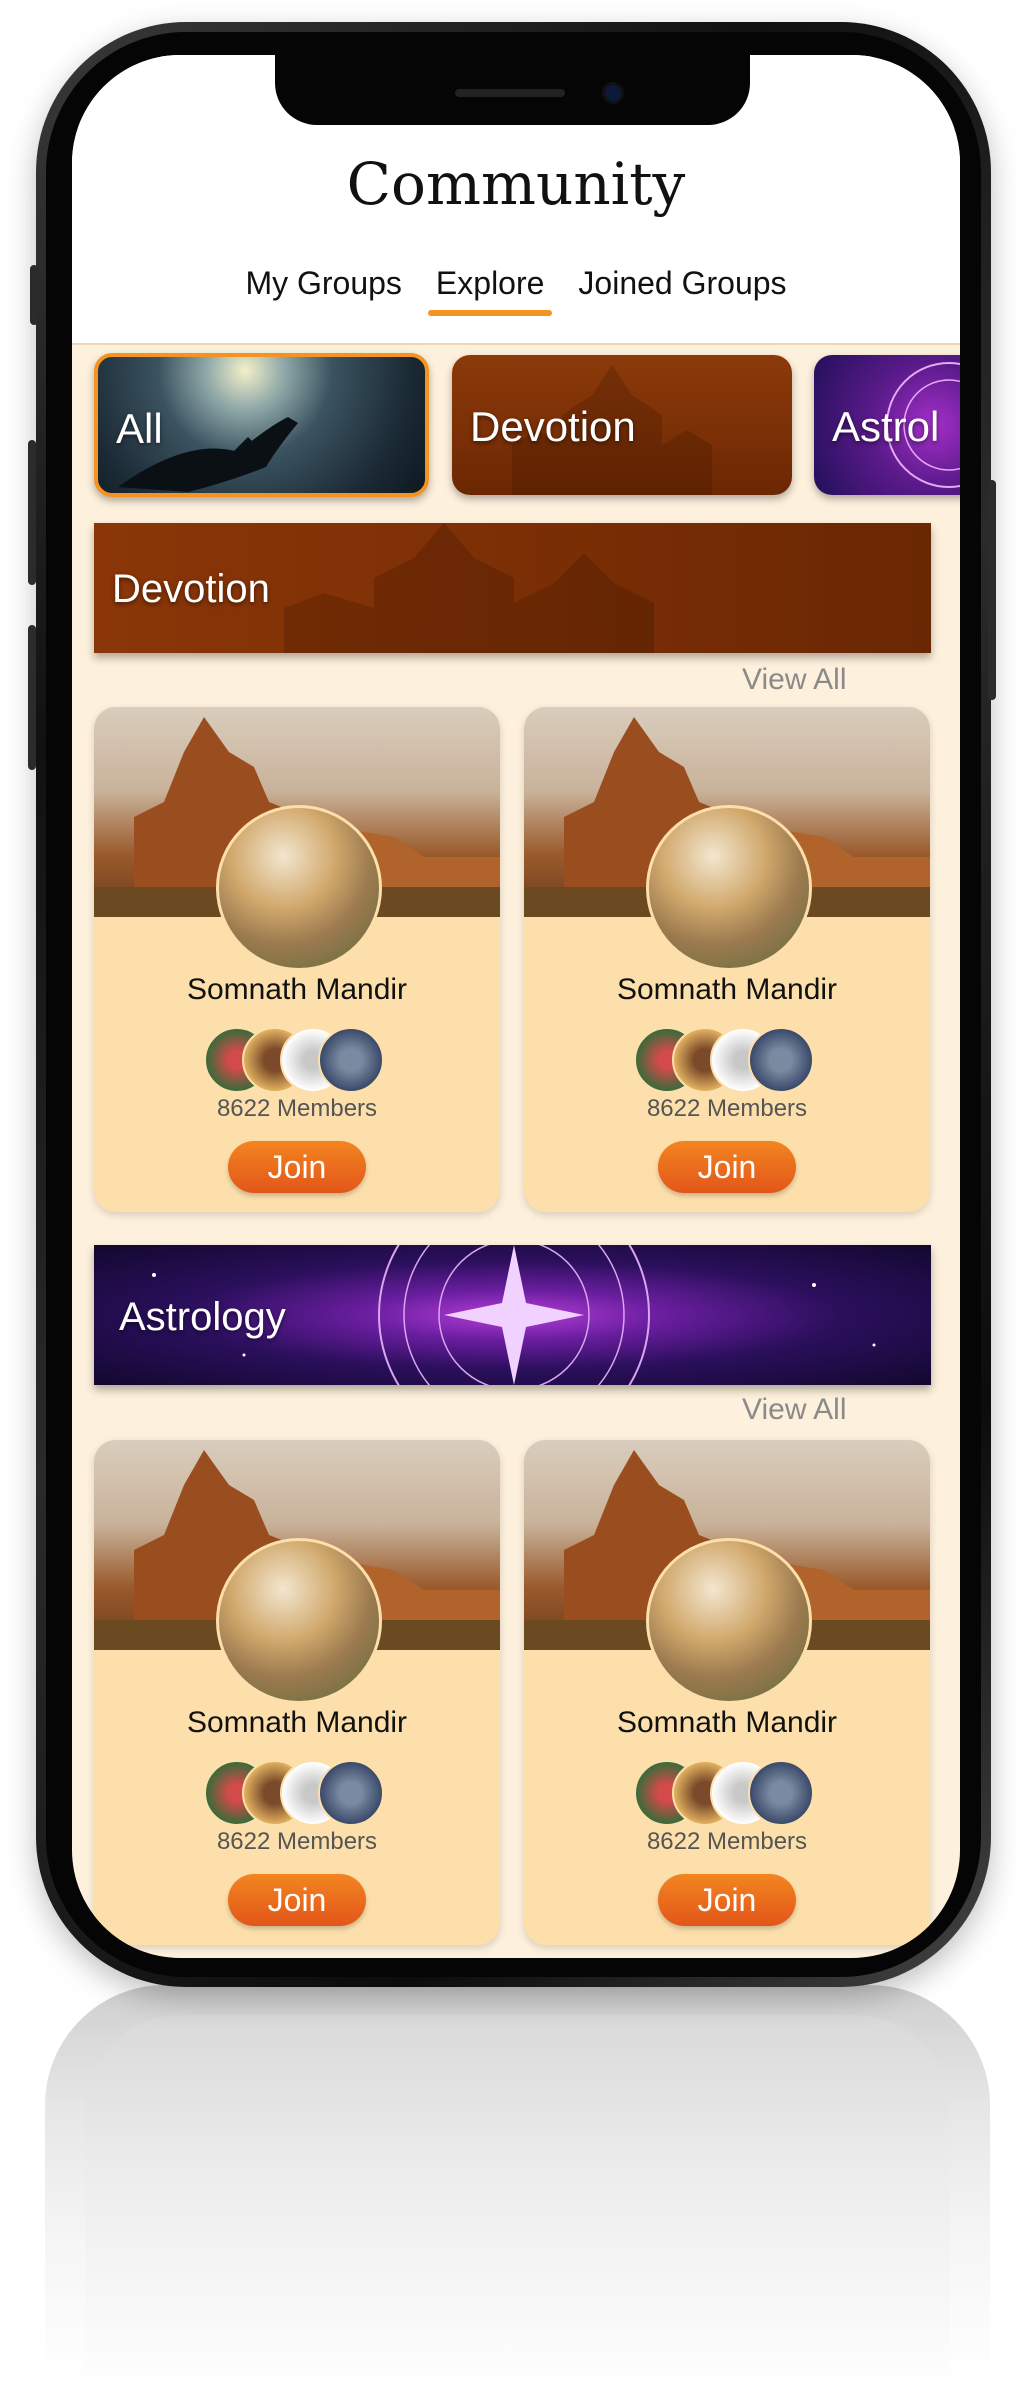 This screenshot has height=2395, width=1017. Describe the element at coordinates (682, 290) in the screenshot. I see `tab-joined-groups: Joined Groups` at that location.